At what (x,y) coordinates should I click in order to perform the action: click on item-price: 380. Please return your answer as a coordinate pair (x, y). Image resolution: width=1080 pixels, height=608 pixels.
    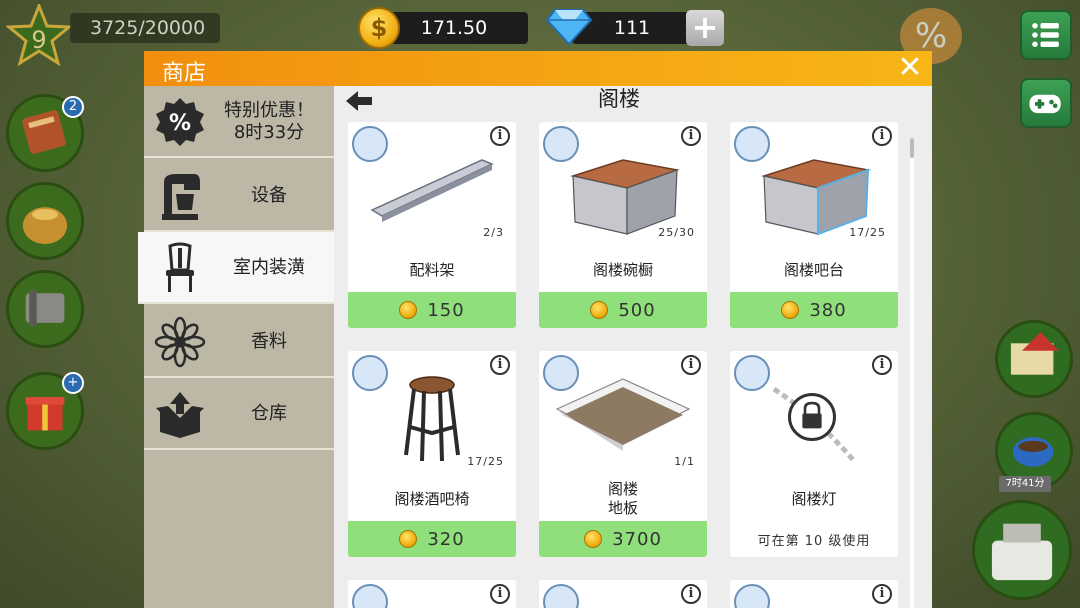
    Looking at the image, I should click on (828, 310).